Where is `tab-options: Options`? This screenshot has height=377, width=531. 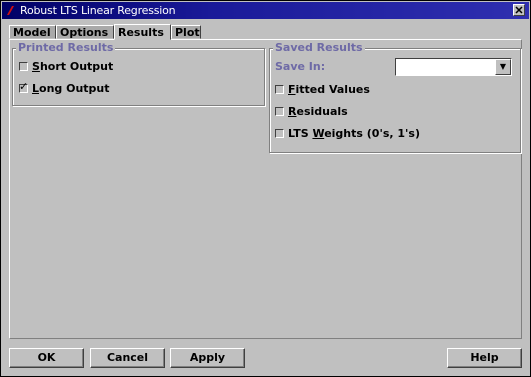 tab-options: Options is located at coordinates (85, 32).